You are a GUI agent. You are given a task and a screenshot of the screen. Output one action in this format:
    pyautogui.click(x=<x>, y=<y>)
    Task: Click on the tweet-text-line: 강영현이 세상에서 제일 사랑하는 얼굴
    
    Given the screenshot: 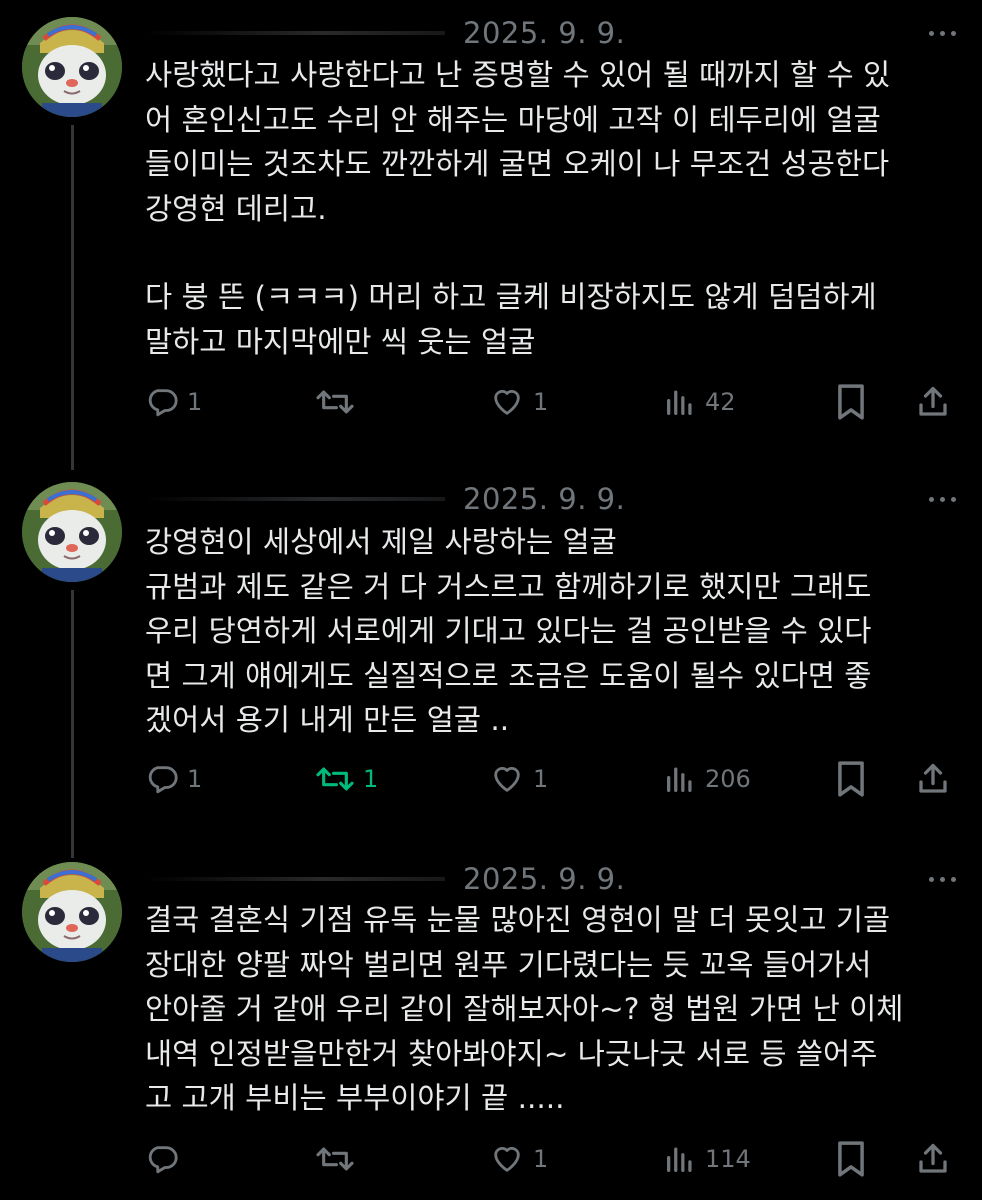 What is the action you would take?
    pyautogui.click(x=381, y=542)
    